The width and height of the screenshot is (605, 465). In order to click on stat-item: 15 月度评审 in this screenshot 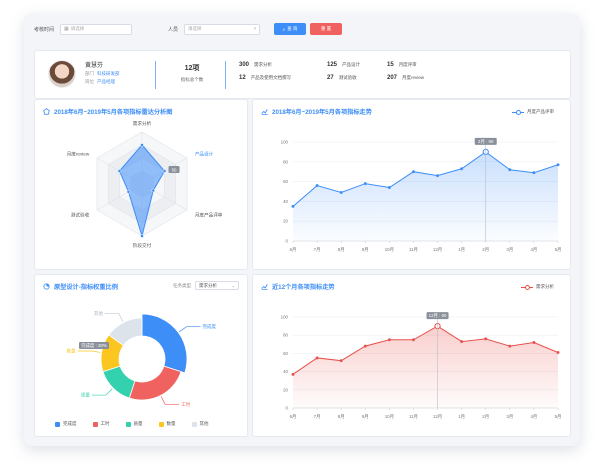, I will do `click(402, 65)`.